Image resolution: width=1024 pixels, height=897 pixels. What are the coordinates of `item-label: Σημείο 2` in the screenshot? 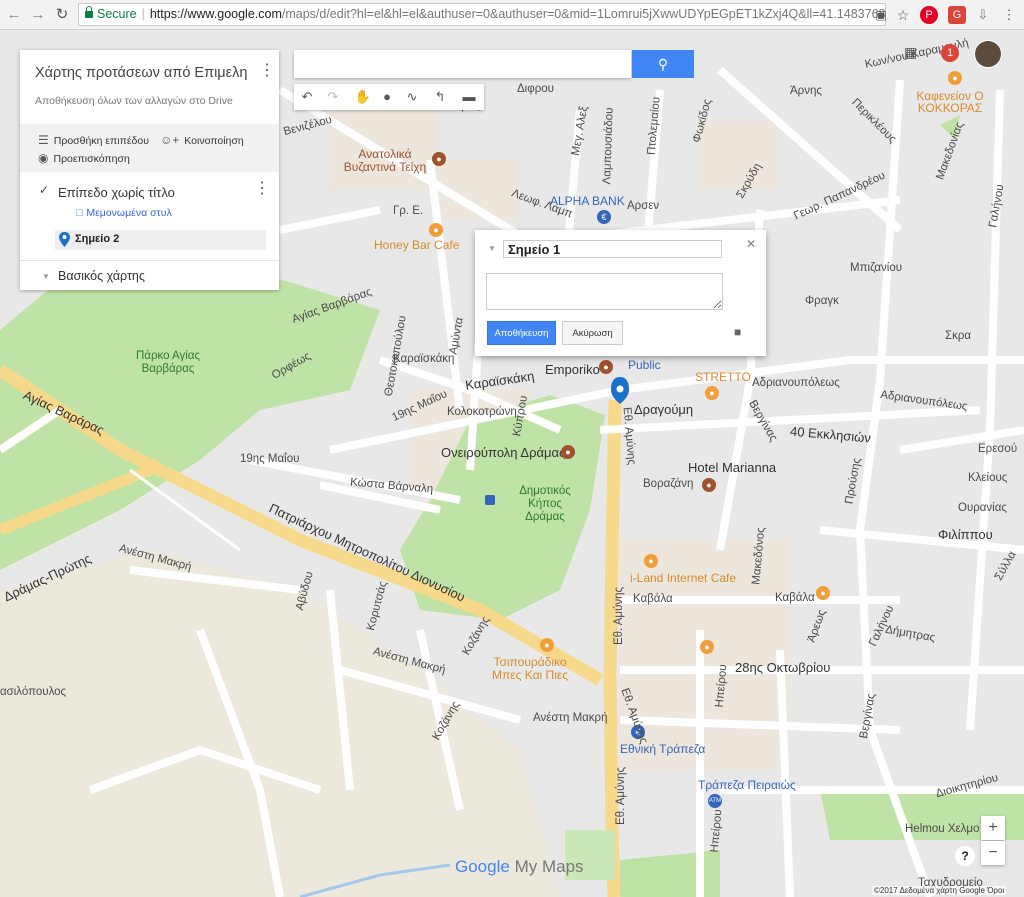 It's located at (97, 239).